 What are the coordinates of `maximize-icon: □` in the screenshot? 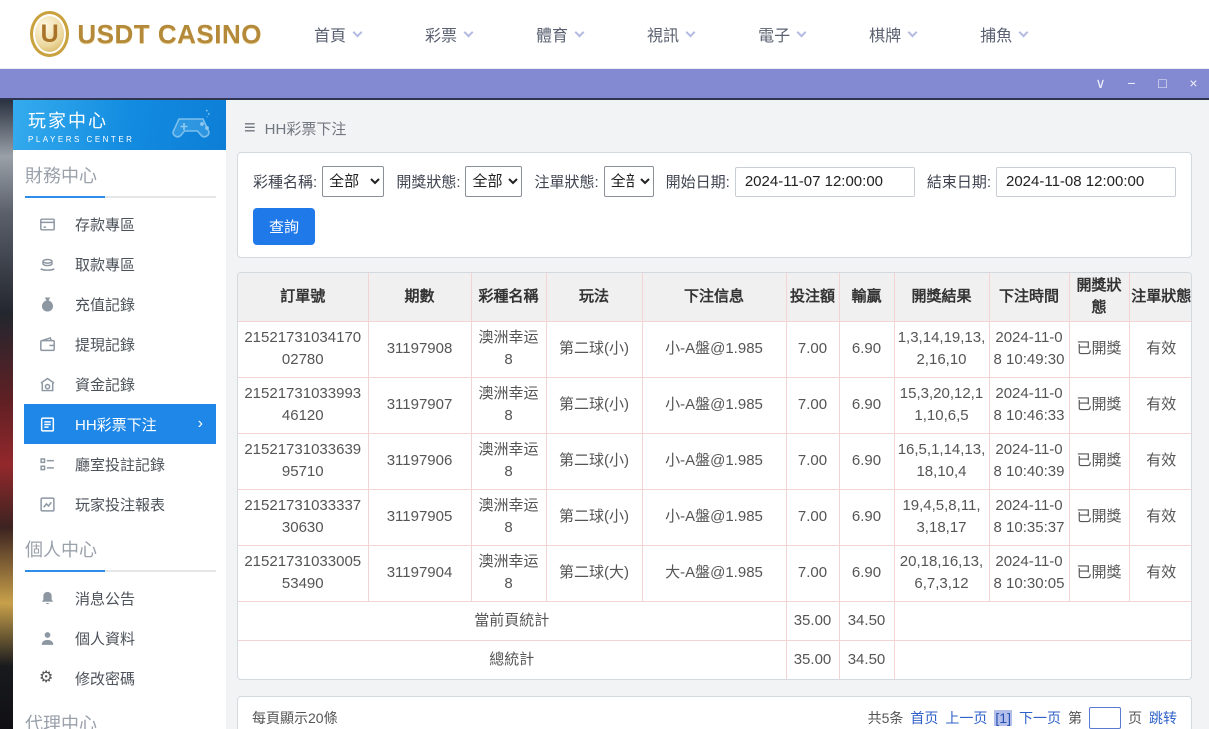 It's located at (1162, 83).